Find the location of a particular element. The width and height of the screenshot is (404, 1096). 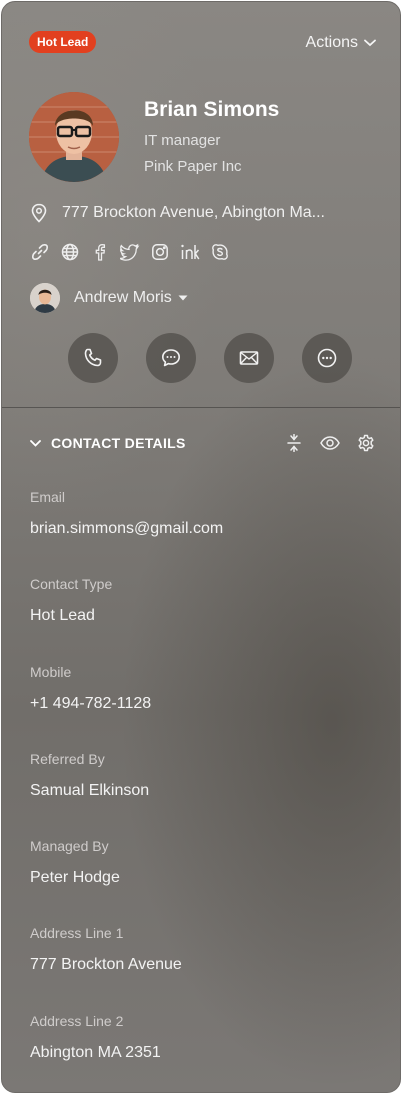

field-email: Email brian.simmons@gmail.com is located at coordinates (200, 513).